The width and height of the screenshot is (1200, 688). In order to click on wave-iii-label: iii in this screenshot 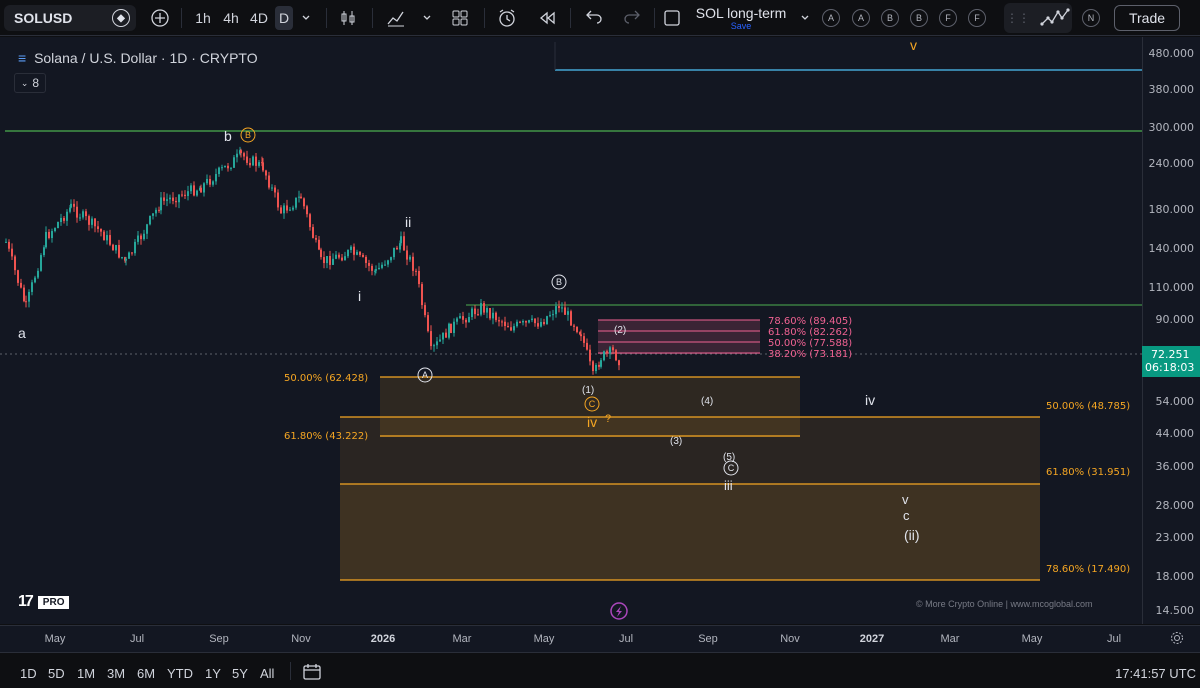, I will do `click(728, 485)`.